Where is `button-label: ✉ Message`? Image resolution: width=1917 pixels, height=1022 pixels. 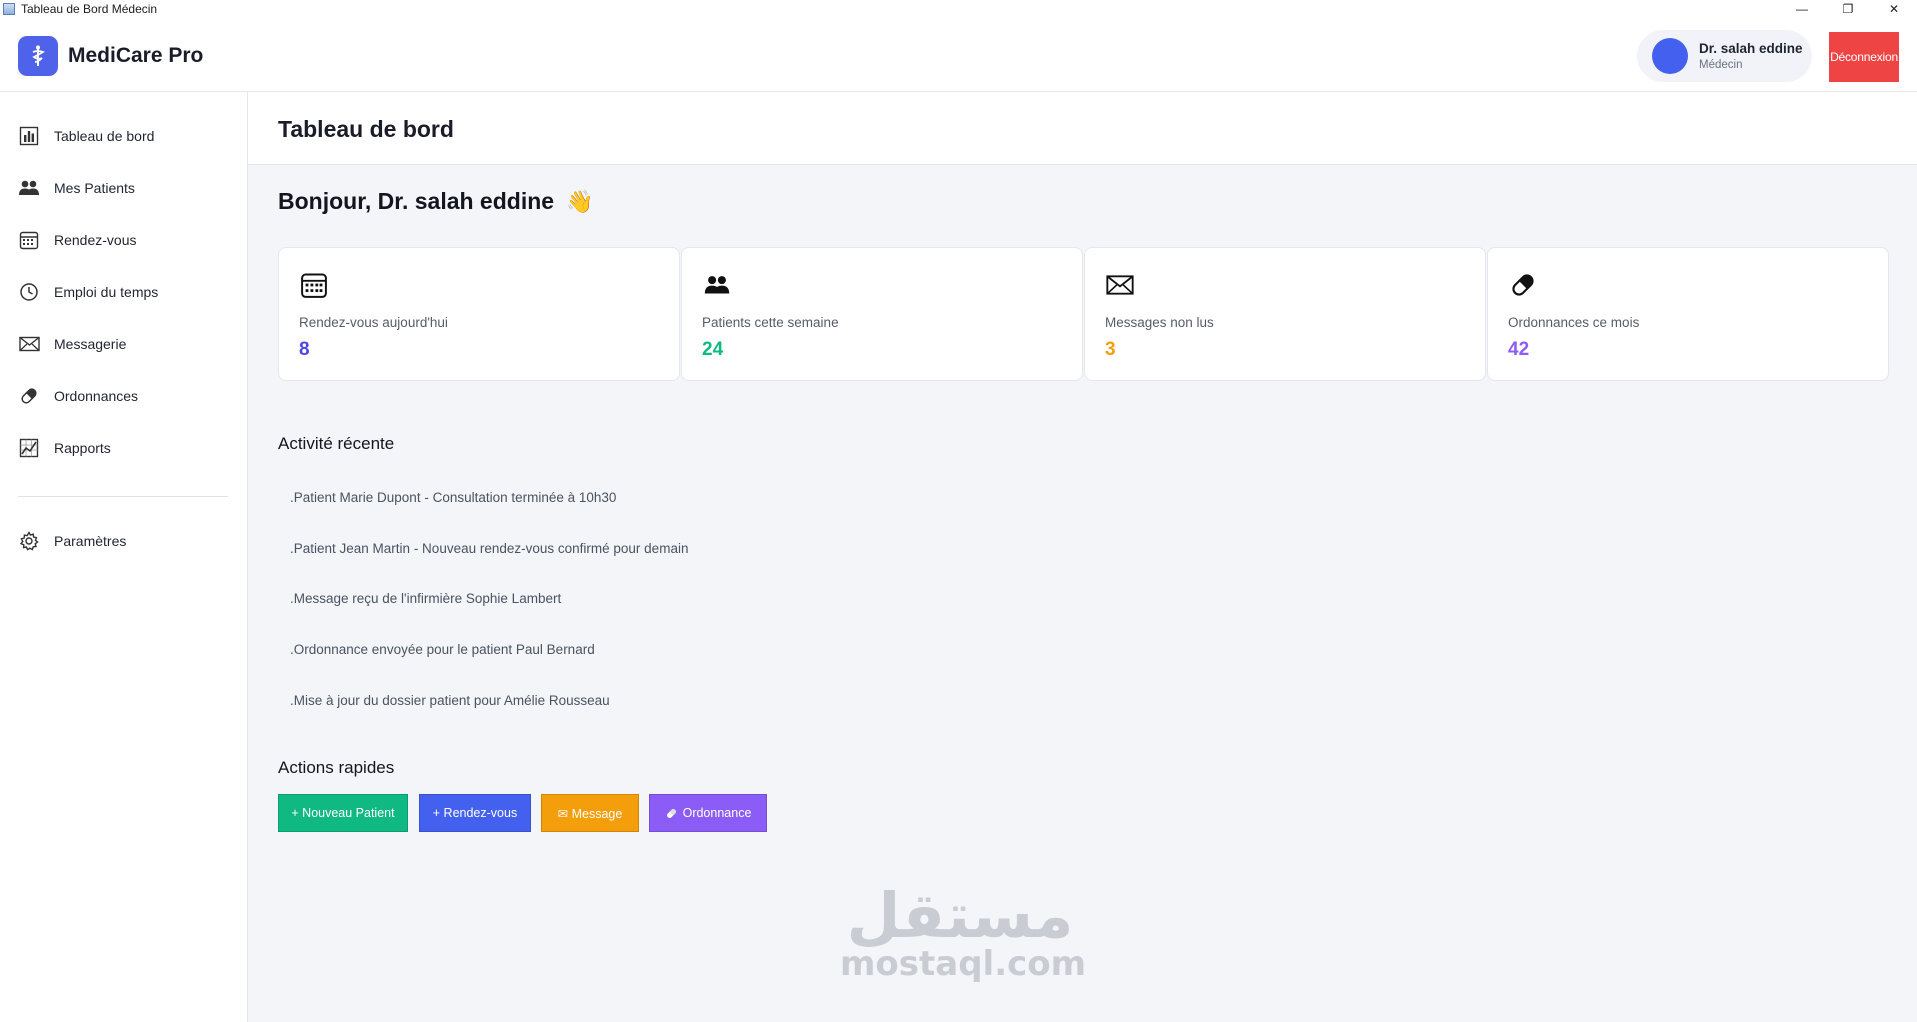
button-label: ✉ Message is located at coordinates (590, 813).